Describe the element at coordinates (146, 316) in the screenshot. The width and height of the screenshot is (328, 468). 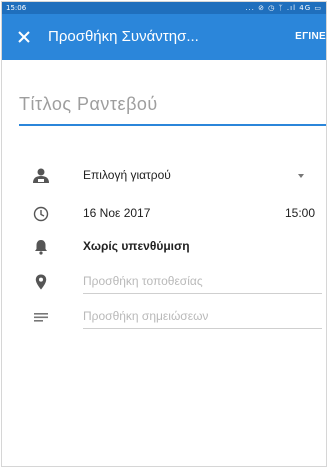
I see `notes-placeholder: Προσθήκη σημειώσεων` at that location.